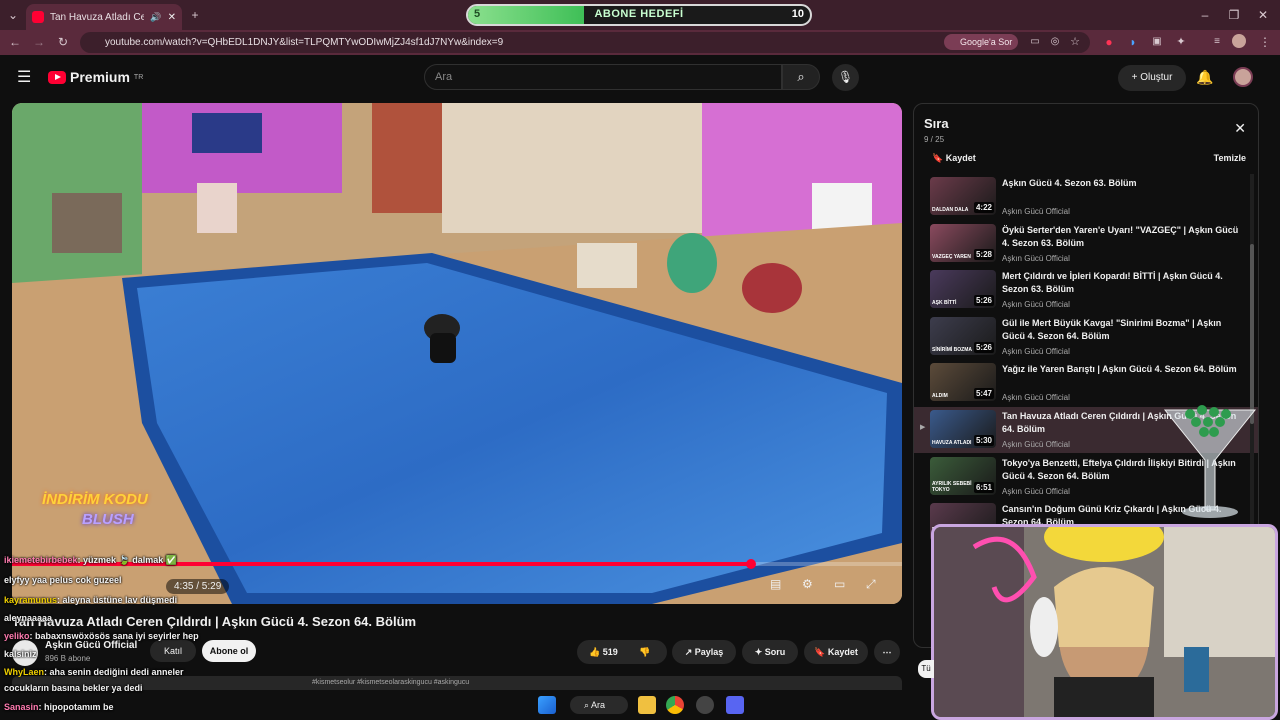 The image size is (1280, 720). I want to click on forward-icon: →, so click(39, 42).